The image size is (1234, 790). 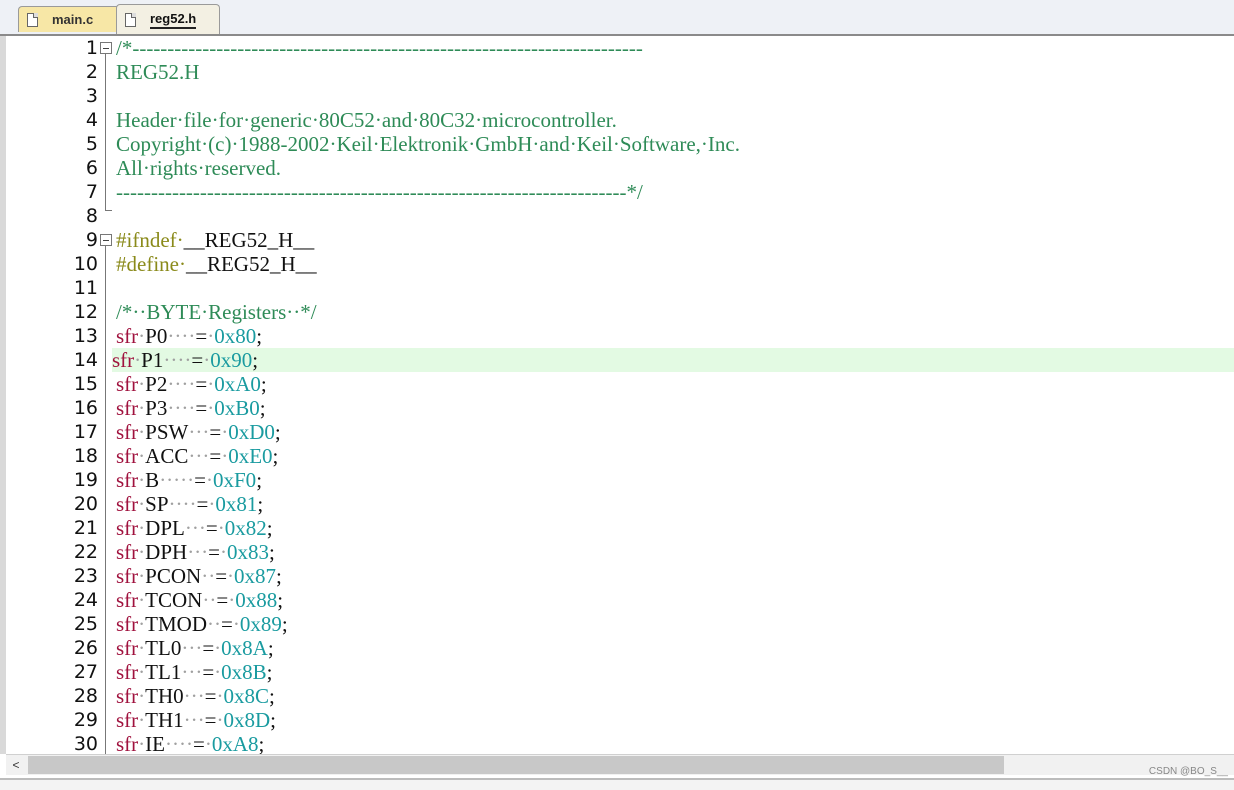 I want to click on code-line: sfr·P0····=·0x80;, so click(x=675, y=336).